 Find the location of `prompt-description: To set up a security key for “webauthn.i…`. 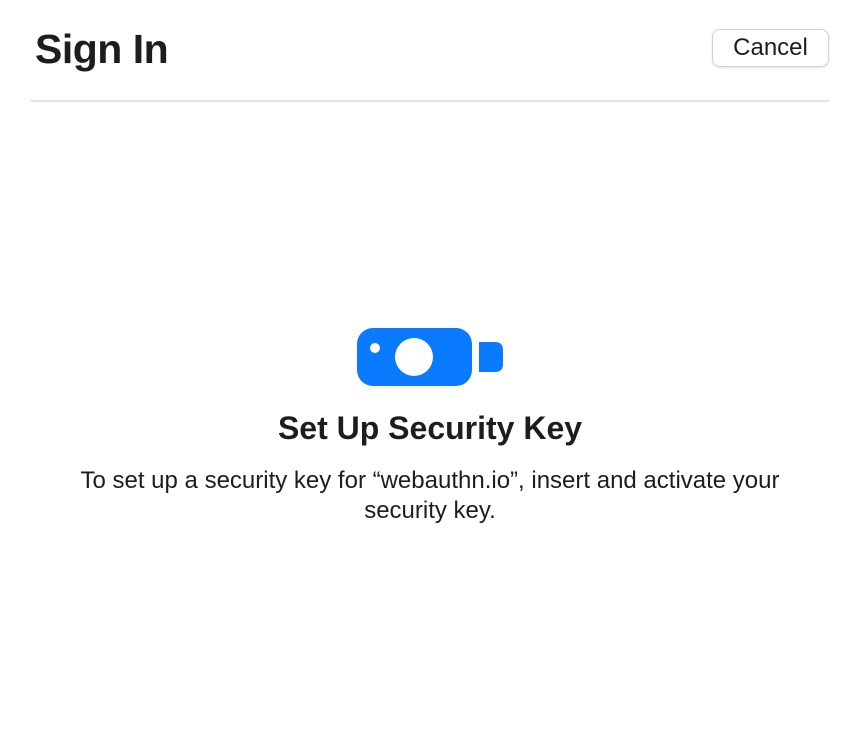

prompt-description: To set up a security key for “webauthn.i… is located at coordinates (430, 495).